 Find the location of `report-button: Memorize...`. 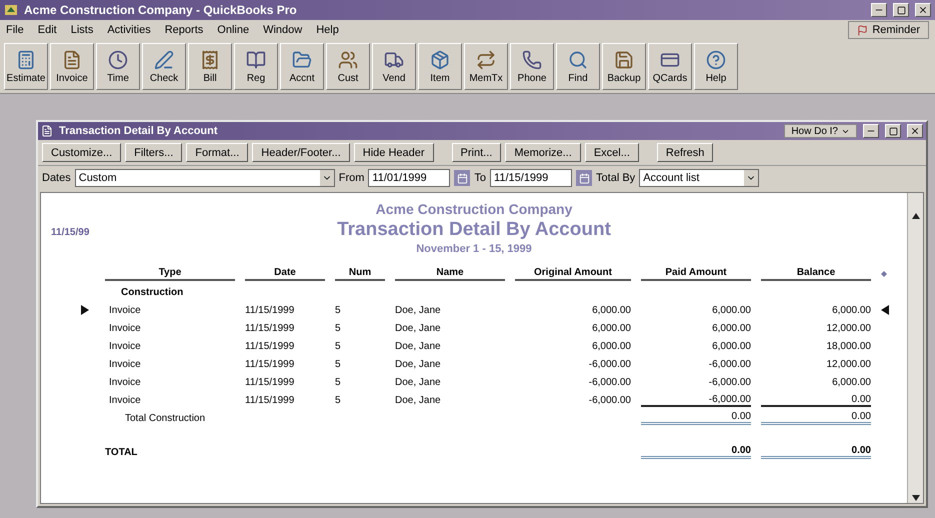

report-button: Memorize... is located at coordinates (543, 152).